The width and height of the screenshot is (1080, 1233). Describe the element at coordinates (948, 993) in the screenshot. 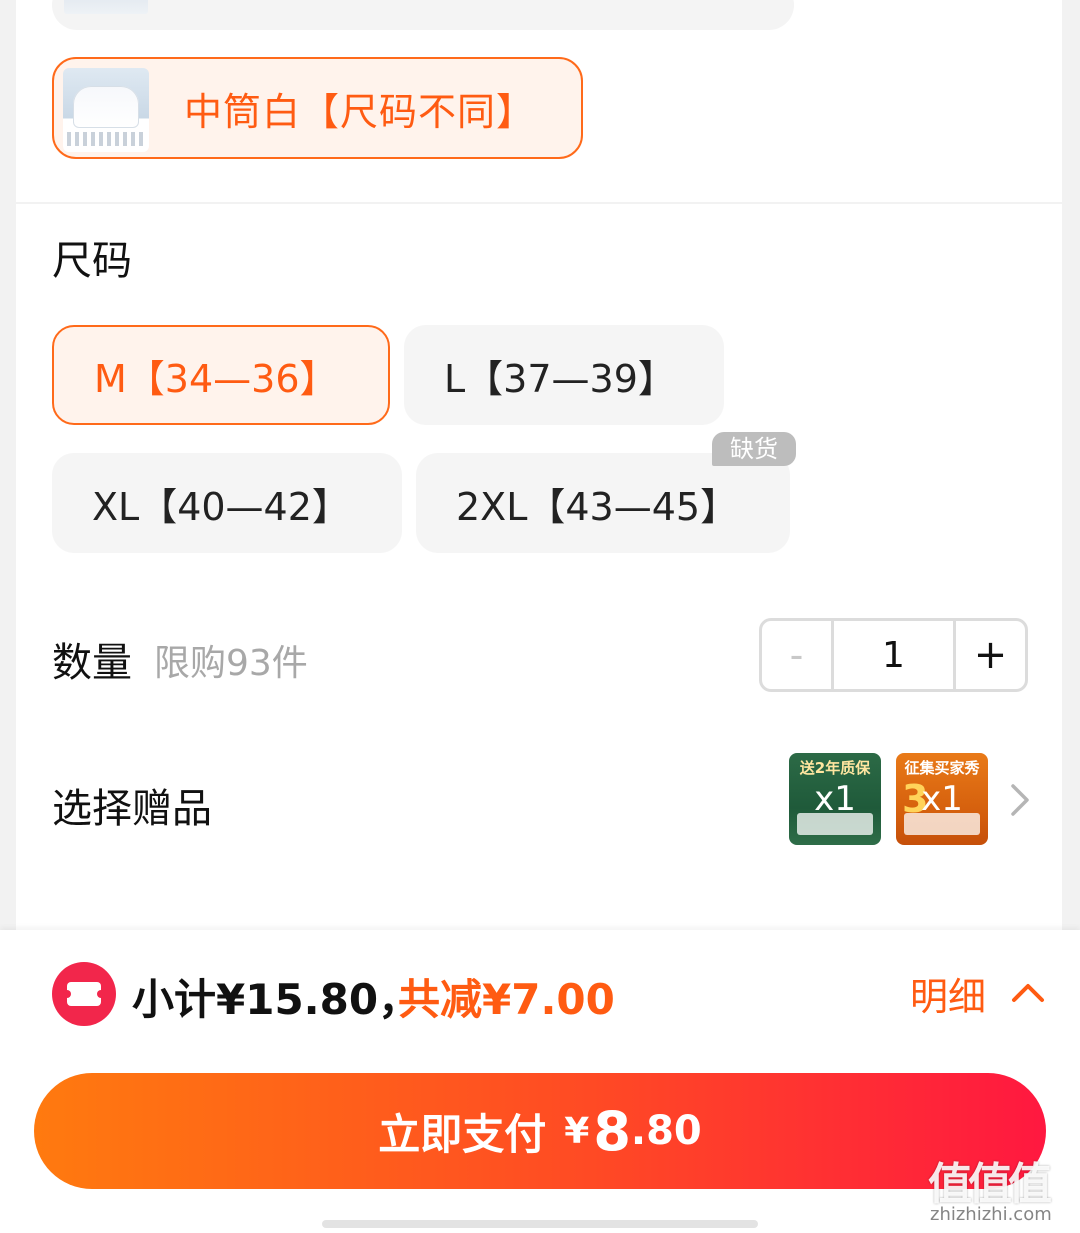

I see `price-detail-link: 明细` at that location.